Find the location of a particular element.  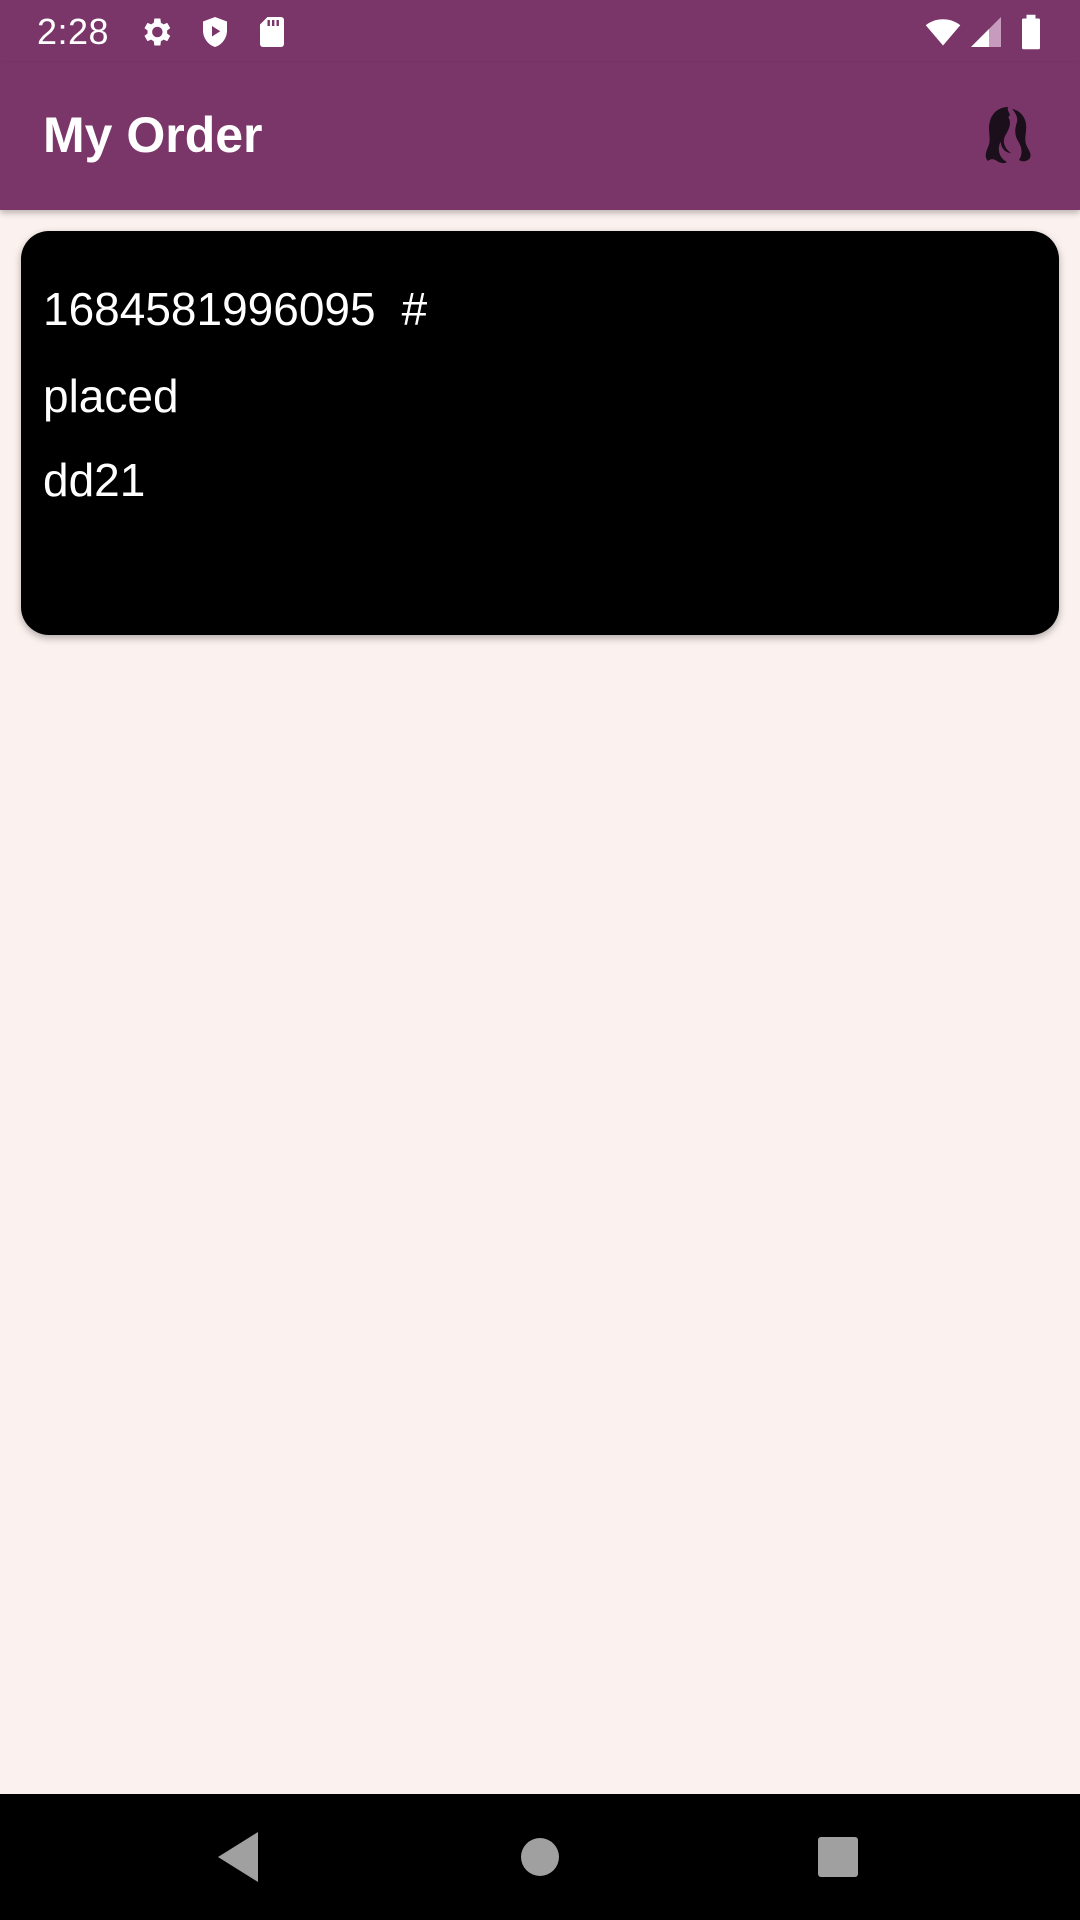

order-code: dd21 is located at coordinates (94, 480).